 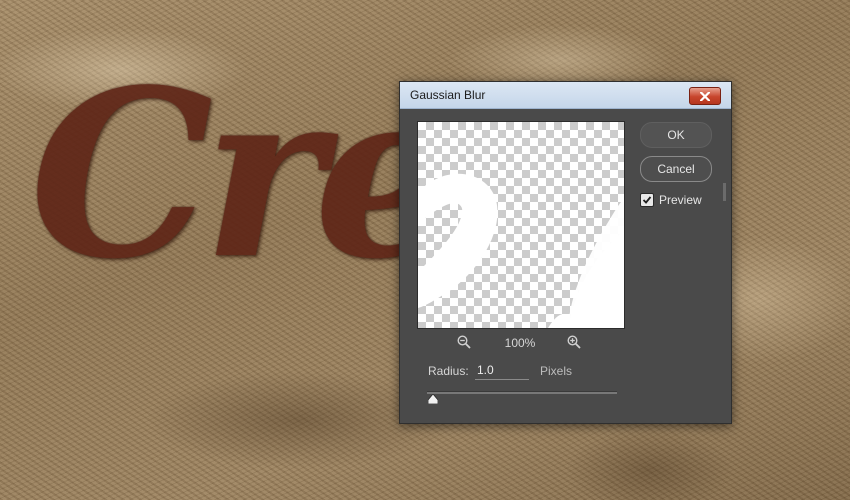 I want to click on radius-unit-label: Pixels, so click(x=556, y=371).